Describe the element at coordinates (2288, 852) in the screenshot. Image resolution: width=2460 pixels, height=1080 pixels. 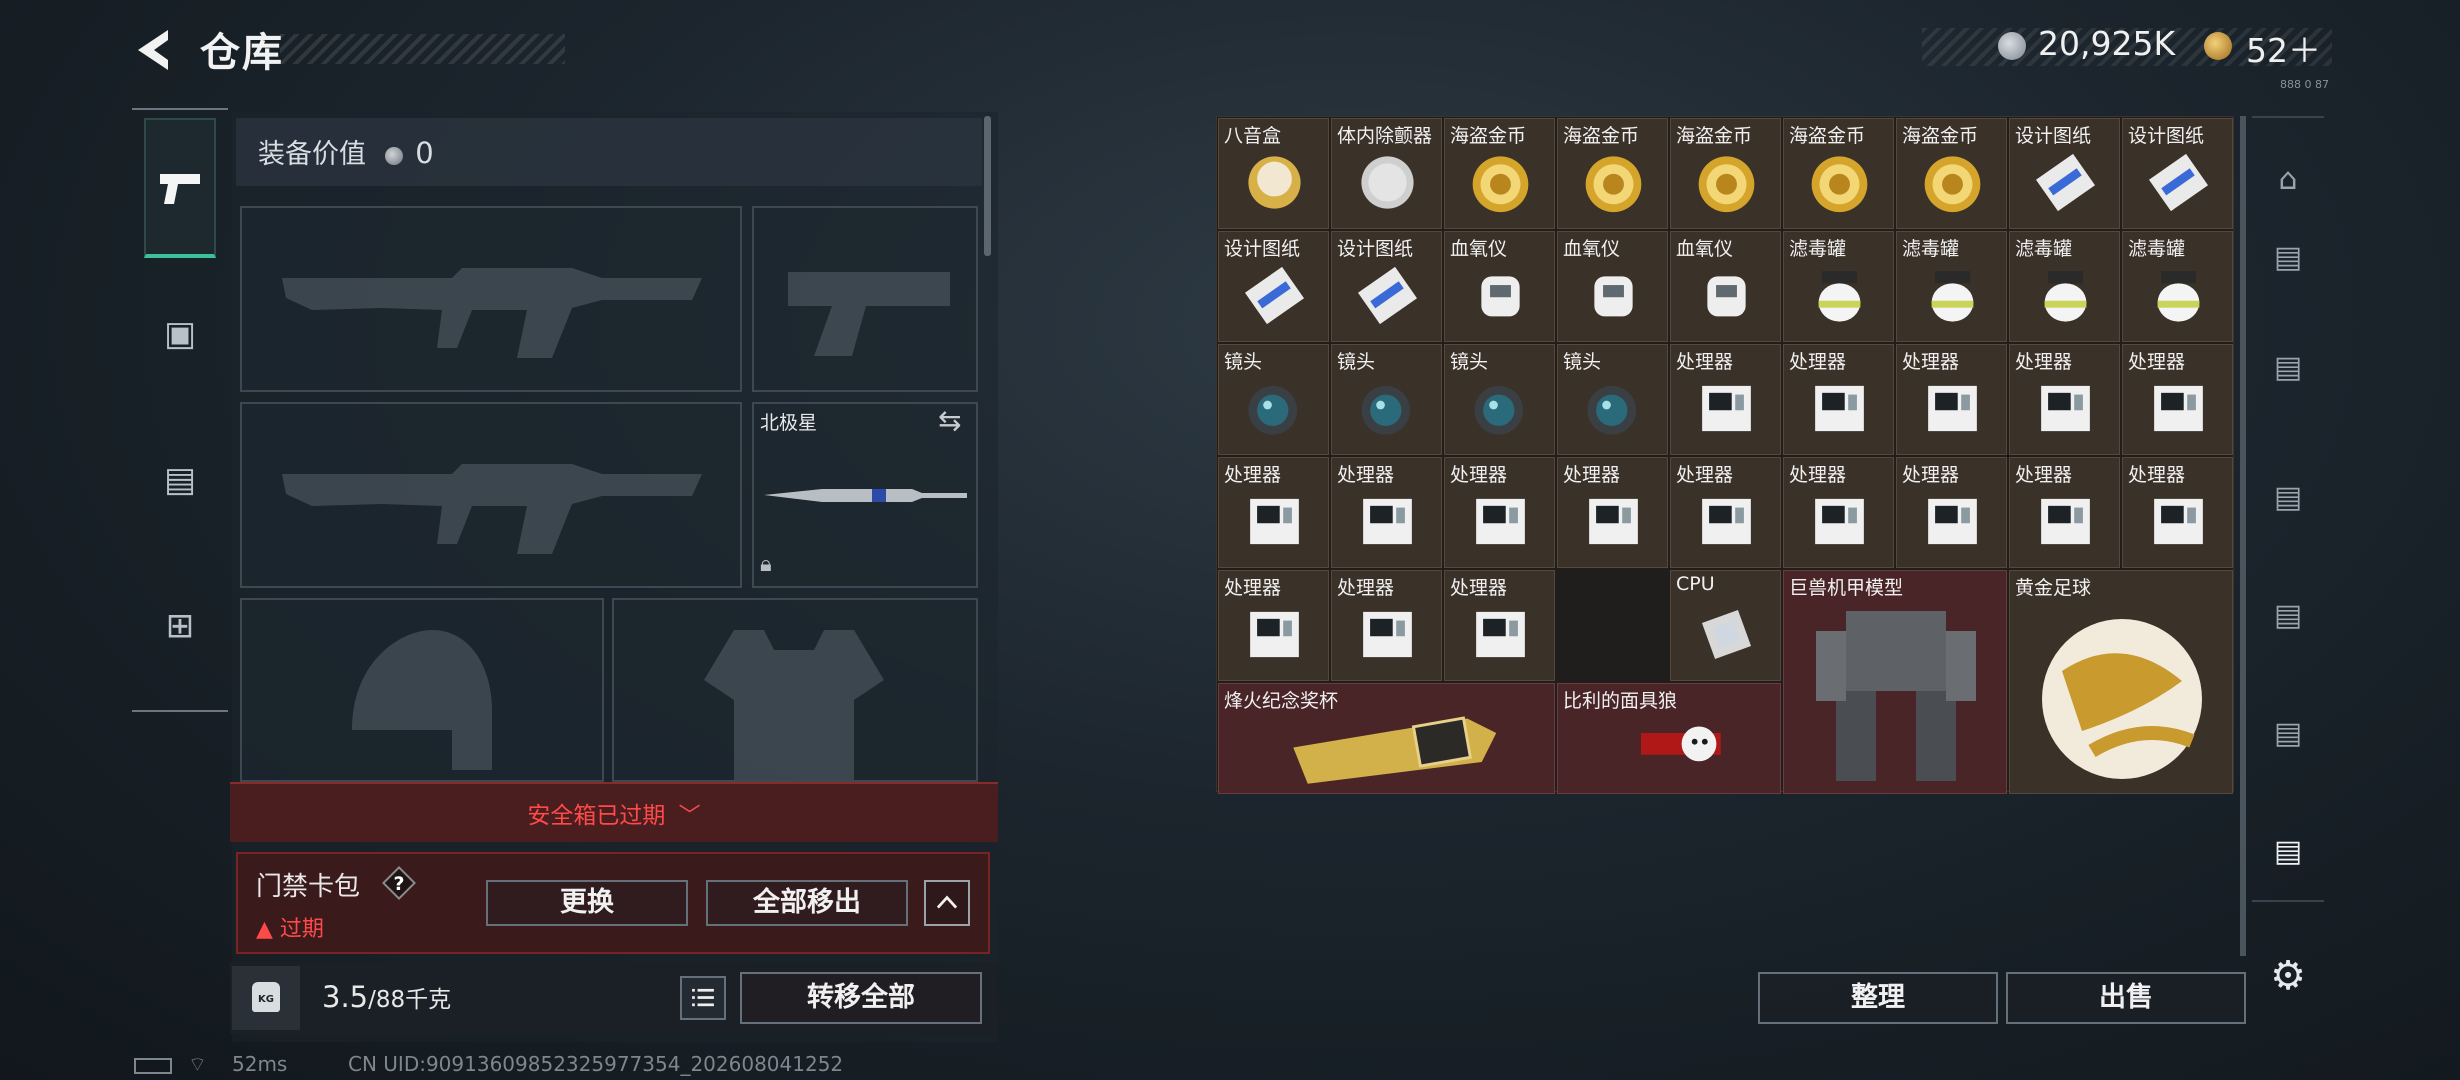
I see `stash-page-6-icon: ▤` at that location.